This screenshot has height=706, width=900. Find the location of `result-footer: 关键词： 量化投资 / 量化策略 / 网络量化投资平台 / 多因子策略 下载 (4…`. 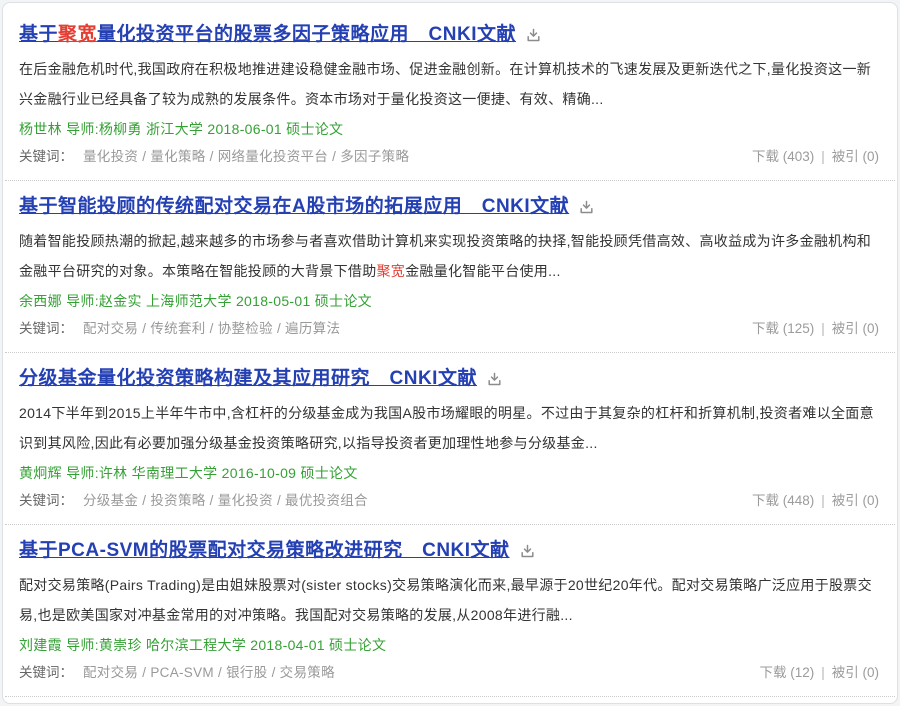

result-footer: 关键词： 量化投资 / 量化策略 / 网络量化投资平台 / 多因子策略 下载 (4… is located at coordinates (450, 157).